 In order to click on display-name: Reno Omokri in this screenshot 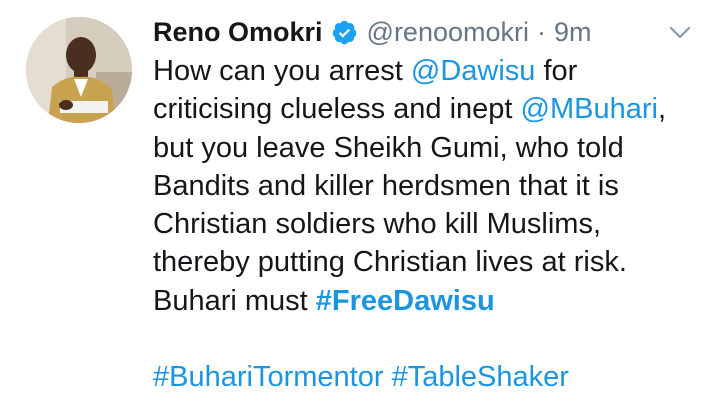, I will do `click(238, 32)`.